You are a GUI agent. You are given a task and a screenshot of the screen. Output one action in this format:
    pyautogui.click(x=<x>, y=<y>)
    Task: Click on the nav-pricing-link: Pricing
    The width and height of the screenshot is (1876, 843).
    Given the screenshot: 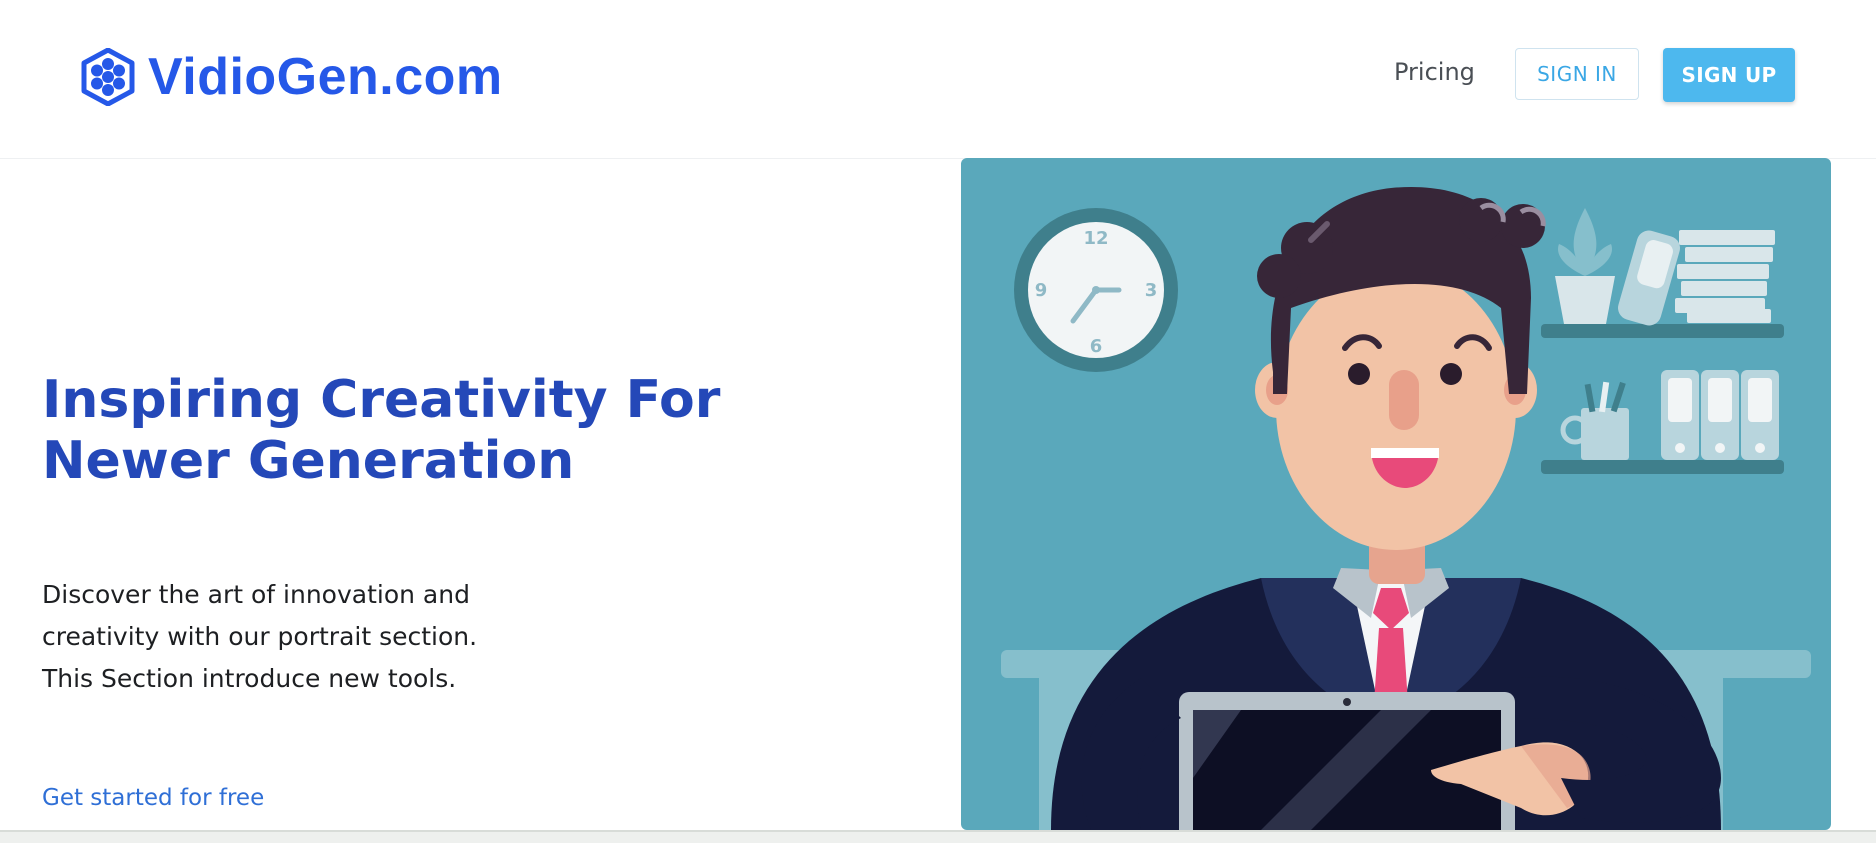 What is the action you would take?
    pyautogui.click(x=1434, y=72)
    